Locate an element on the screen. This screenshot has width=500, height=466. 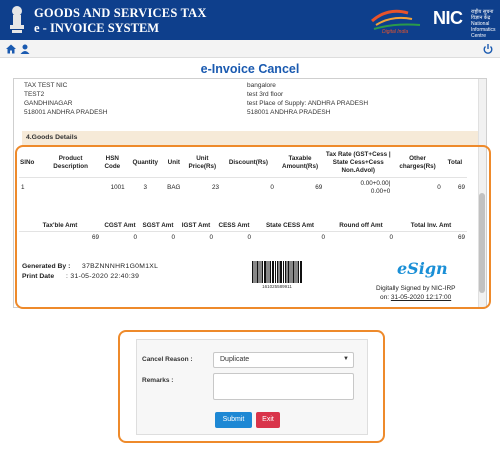
svg-text: Digital India is located at coordinates (395, 32).